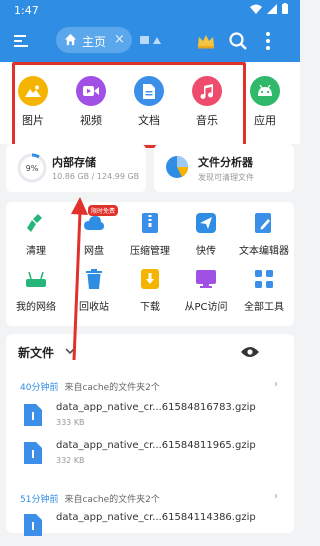 This screenshot has width=320, height=546. What do you see at coordinates (264, 279) in the screenshot?
I see `grid-icon` at bounding box center [264, 279].